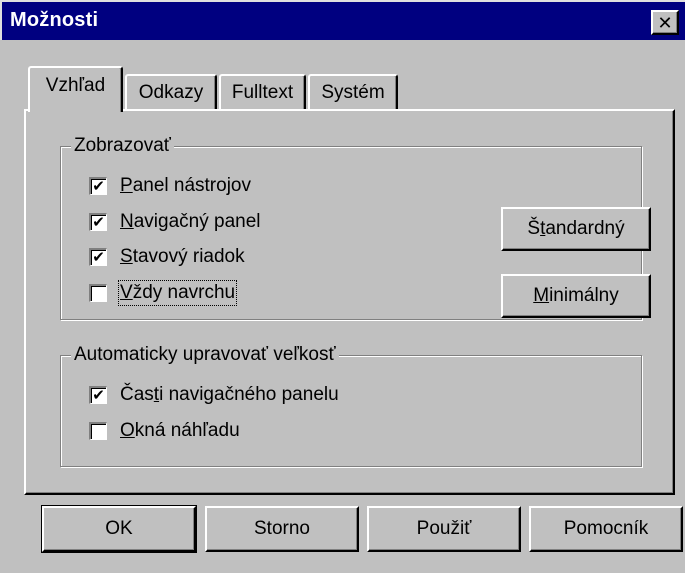 This screenshot has width=685, height=573. What do you see at coordinates (190, 221) in the screenshot?
I see `navigation-panel-label: Navigačný panel` at bounding box center [190, 221].